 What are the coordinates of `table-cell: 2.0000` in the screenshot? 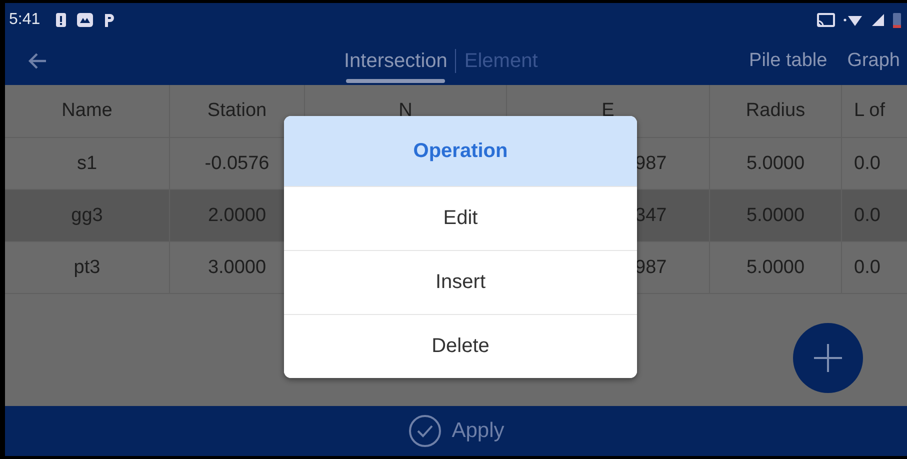 It's located at (237, 215).